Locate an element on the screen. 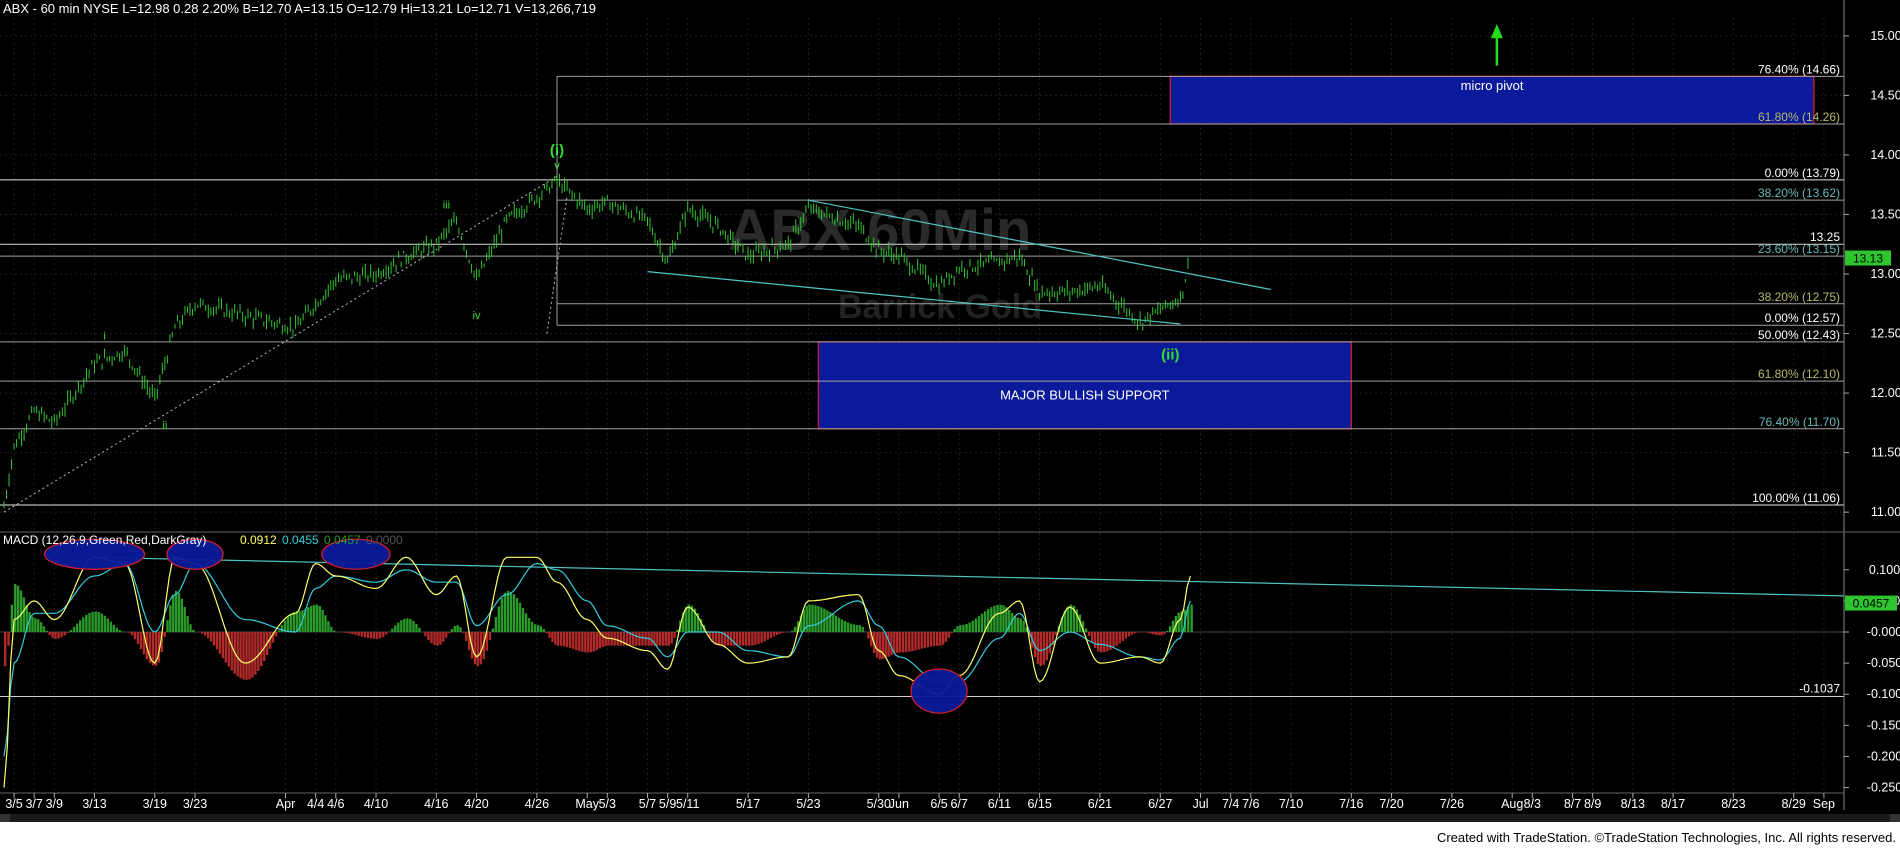  price-tick-label: 13.00 is located at coordinates (1885, 274).